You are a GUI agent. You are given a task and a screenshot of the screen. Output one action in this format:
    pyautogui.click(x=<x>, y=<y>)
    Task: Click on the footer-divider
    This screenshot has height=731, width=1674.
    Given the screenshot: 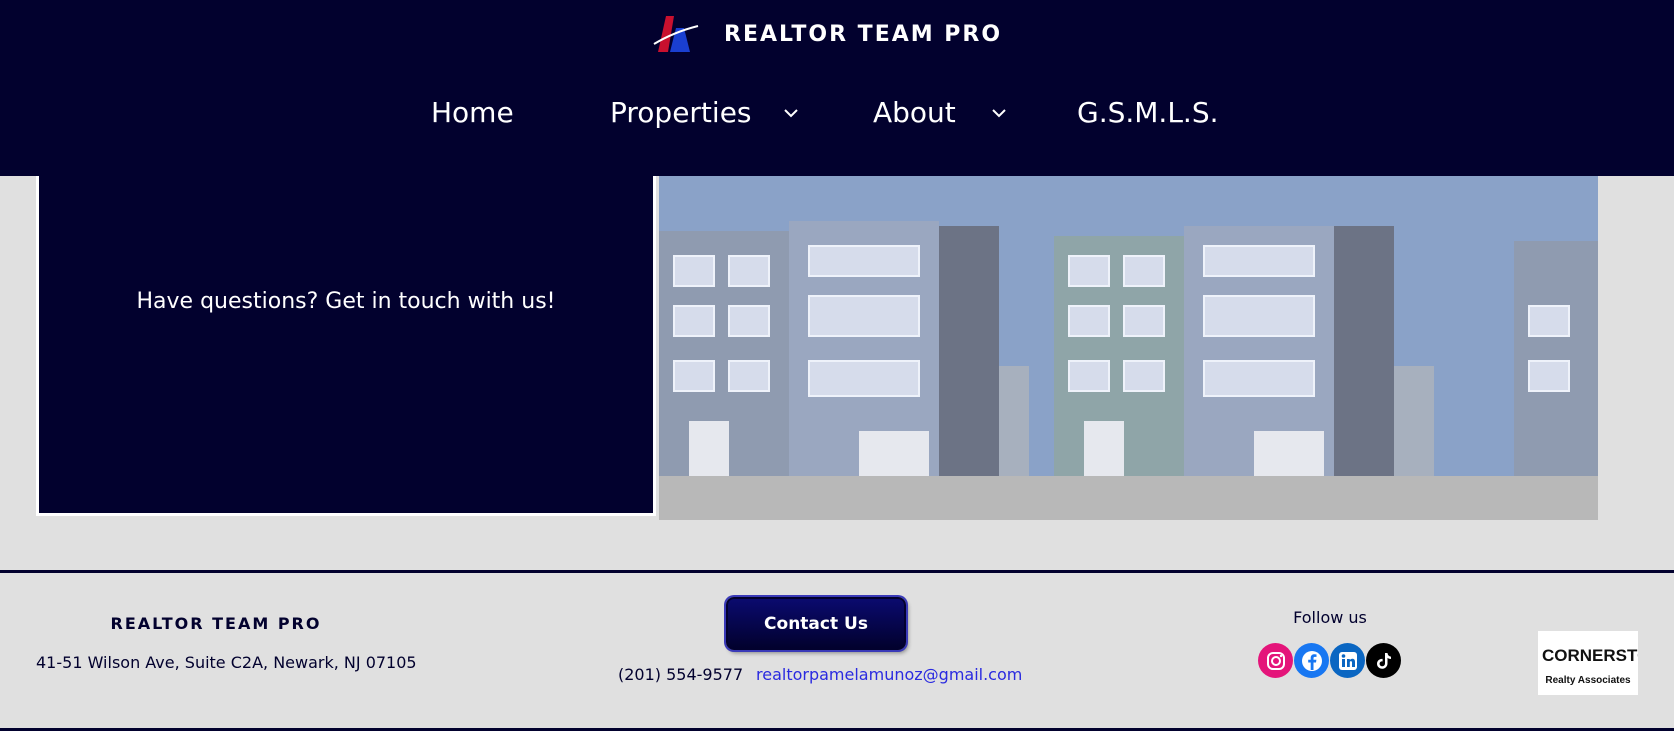 What is the action you would take?
    pyautogui.click(x=837, y=571)
    